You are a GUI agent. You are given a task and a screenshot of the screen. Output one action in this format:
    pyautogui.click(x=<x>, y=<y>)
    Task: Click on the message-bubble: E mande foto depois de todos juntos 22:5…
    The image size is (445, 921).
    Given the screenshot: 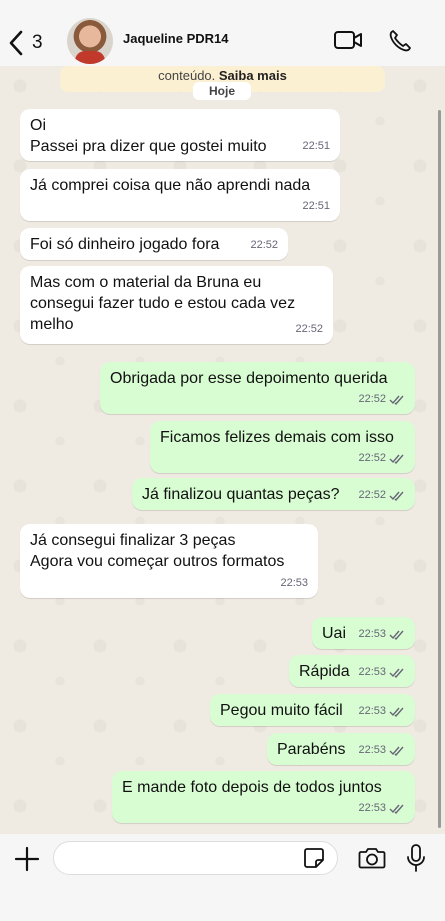 What is the action you would take?
    pyautogui.click(x=263, y=797)
    